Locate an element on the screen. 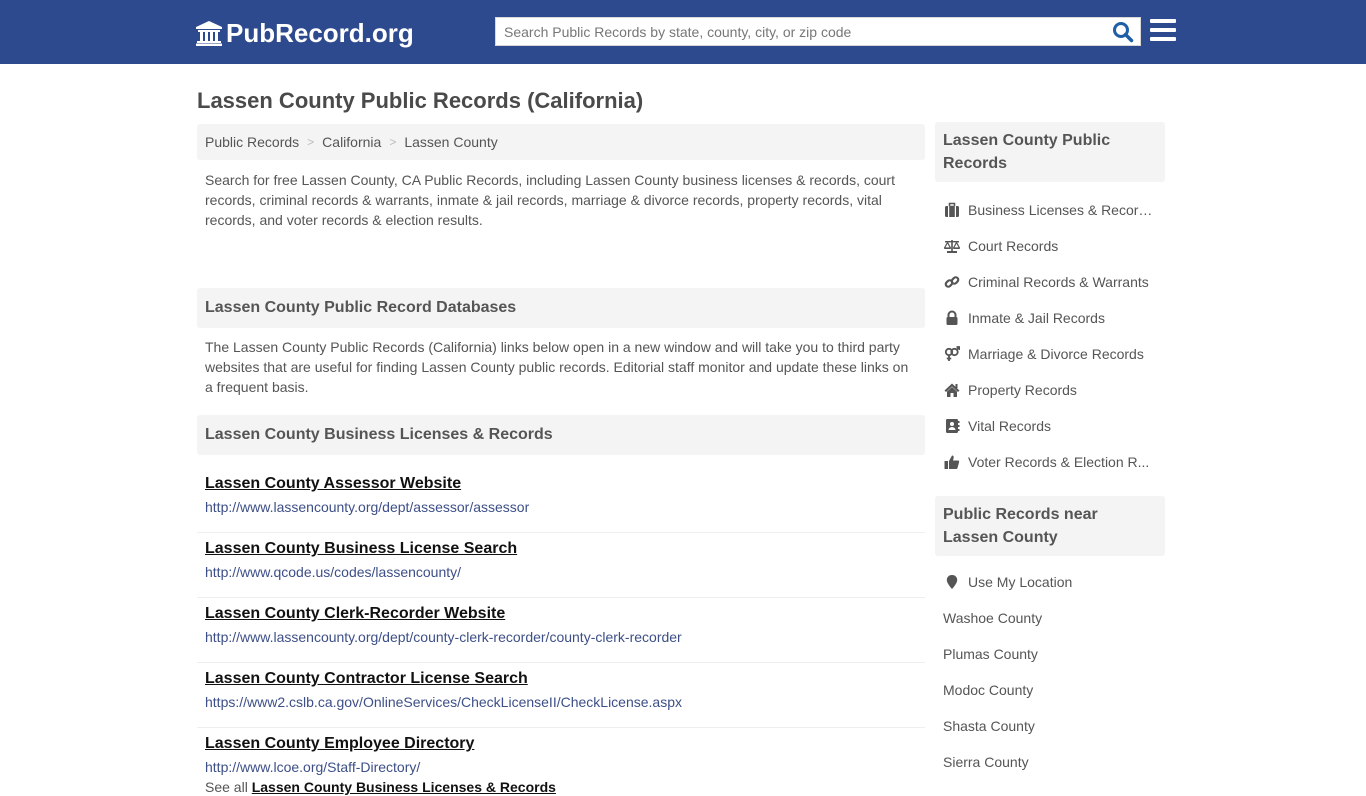  search-box is located at coordinates (818, 31).